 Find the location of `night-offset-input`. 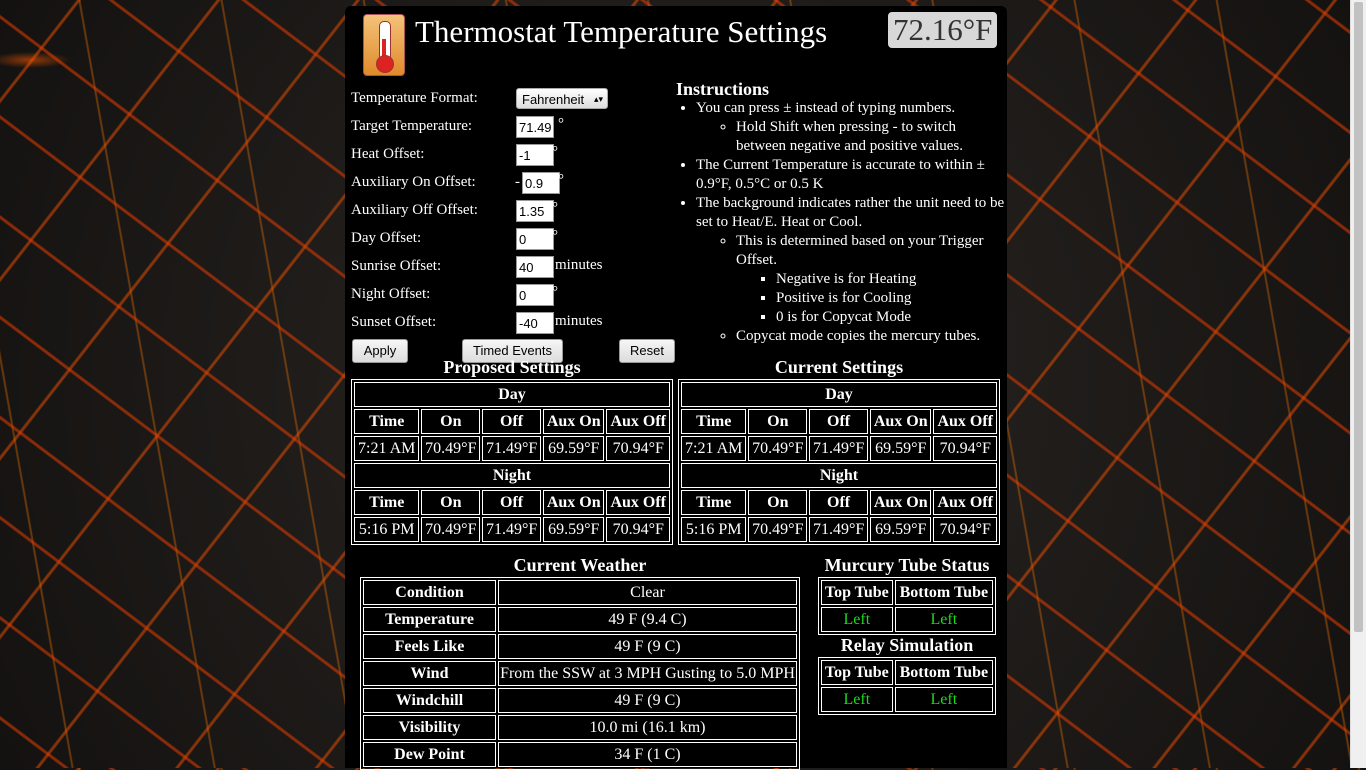

night-offset-input is located at coordinates (535, 295).